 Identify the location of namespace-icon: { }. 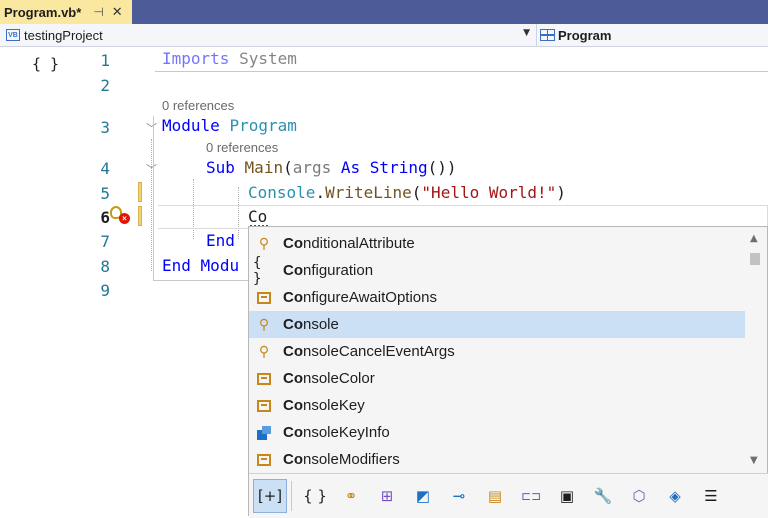
(257, 270).